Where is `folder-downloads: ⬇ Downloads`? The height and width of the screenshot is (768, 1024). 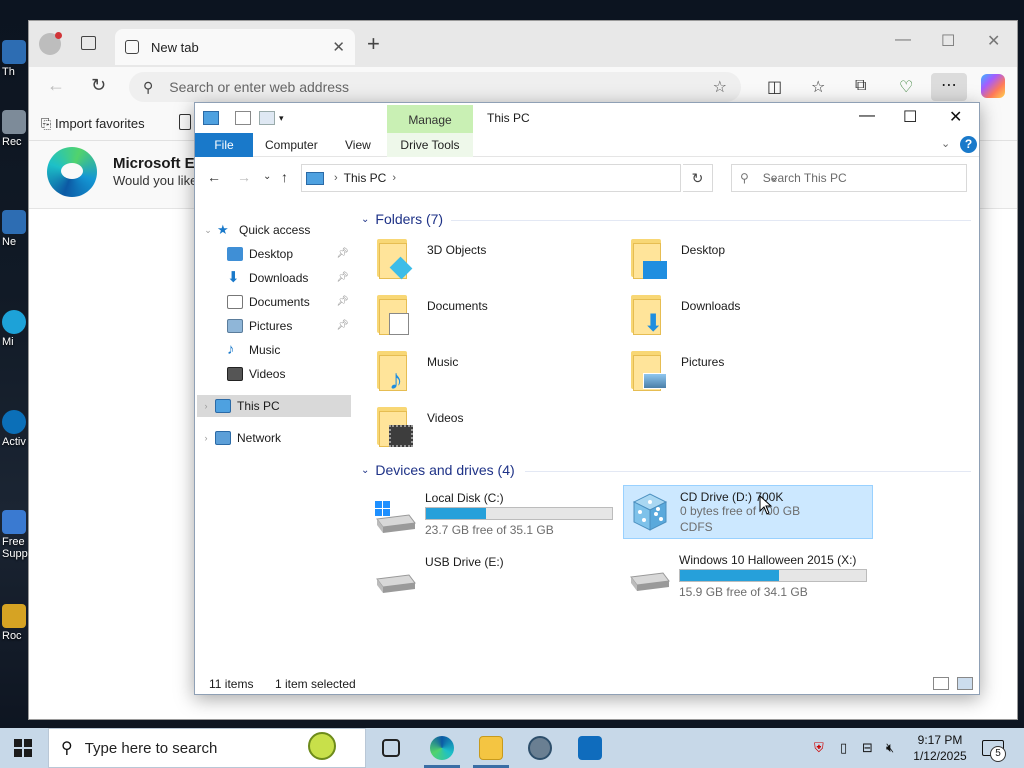
folder-downloads: ⬇ Downloads is located at coordinates (754, 318).